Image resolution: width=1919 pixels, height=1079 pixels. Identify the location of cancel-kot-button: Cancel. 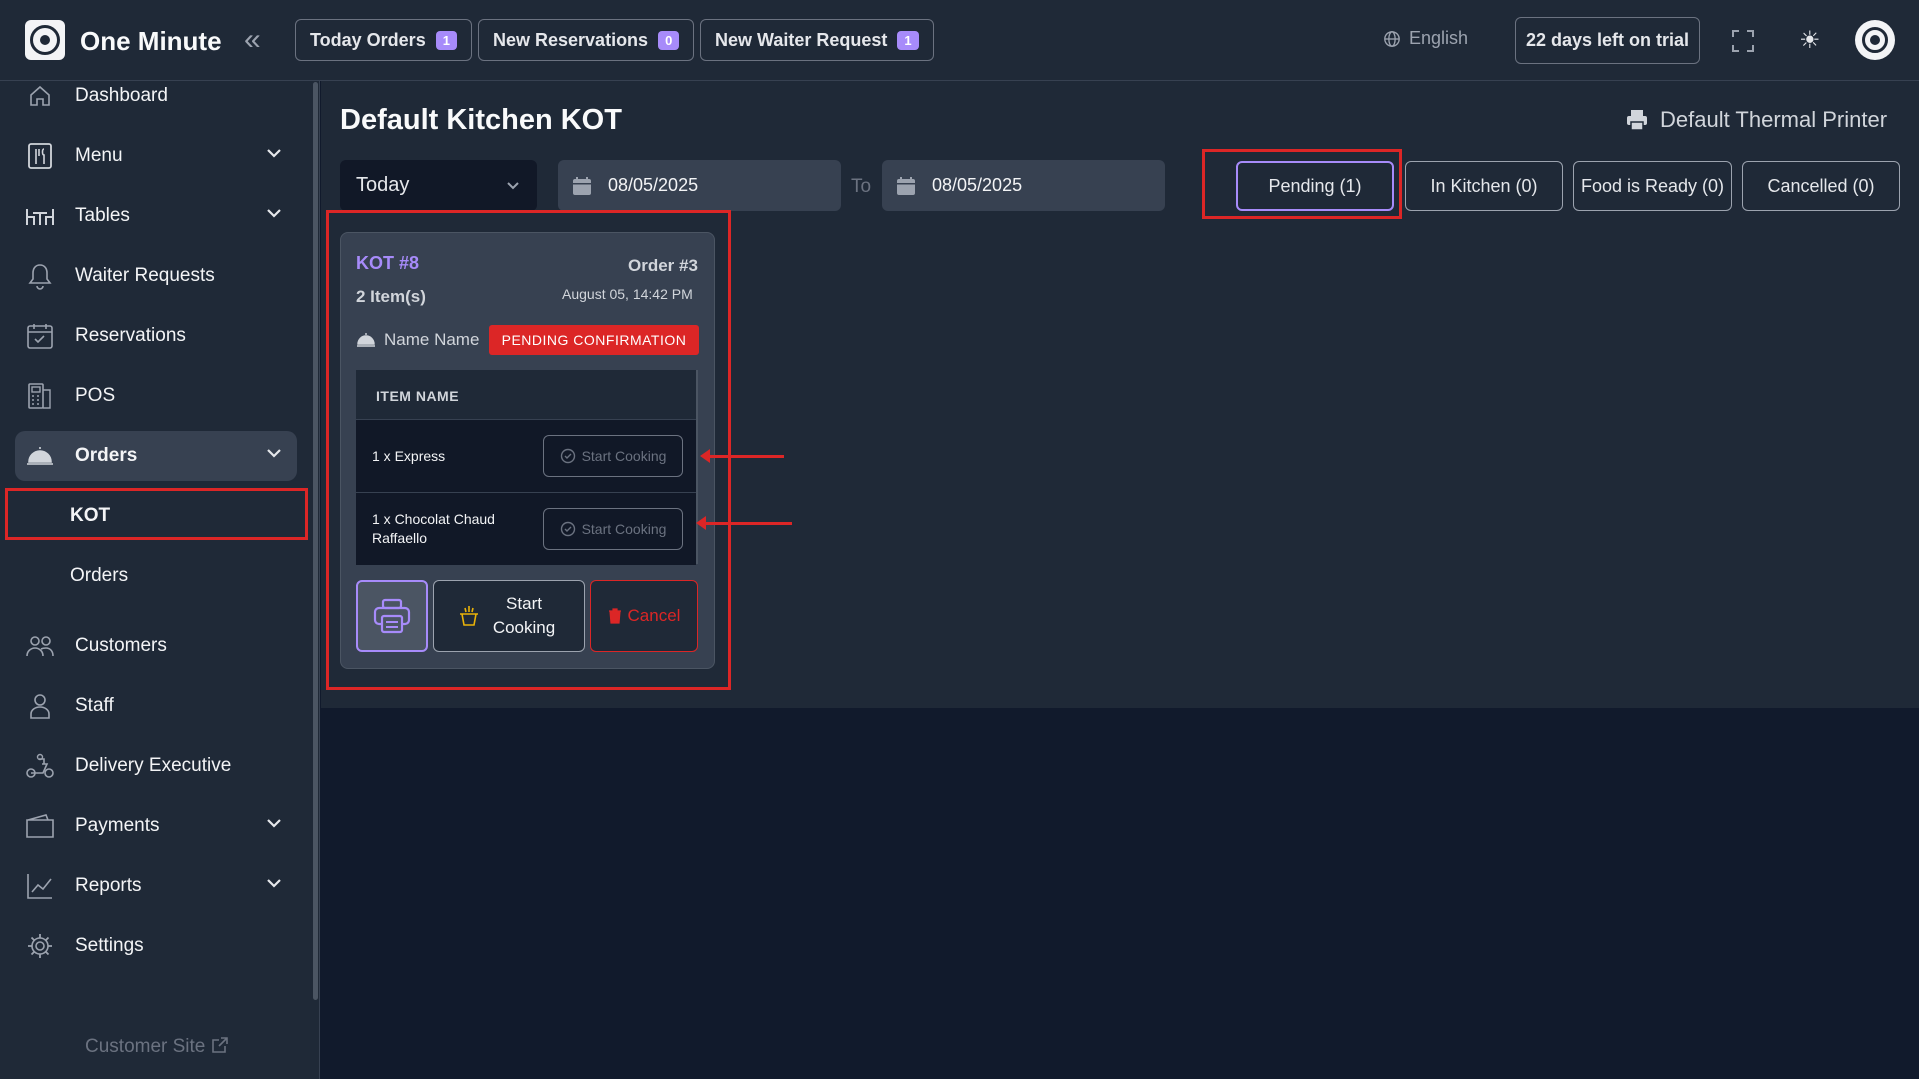
(644, 616).